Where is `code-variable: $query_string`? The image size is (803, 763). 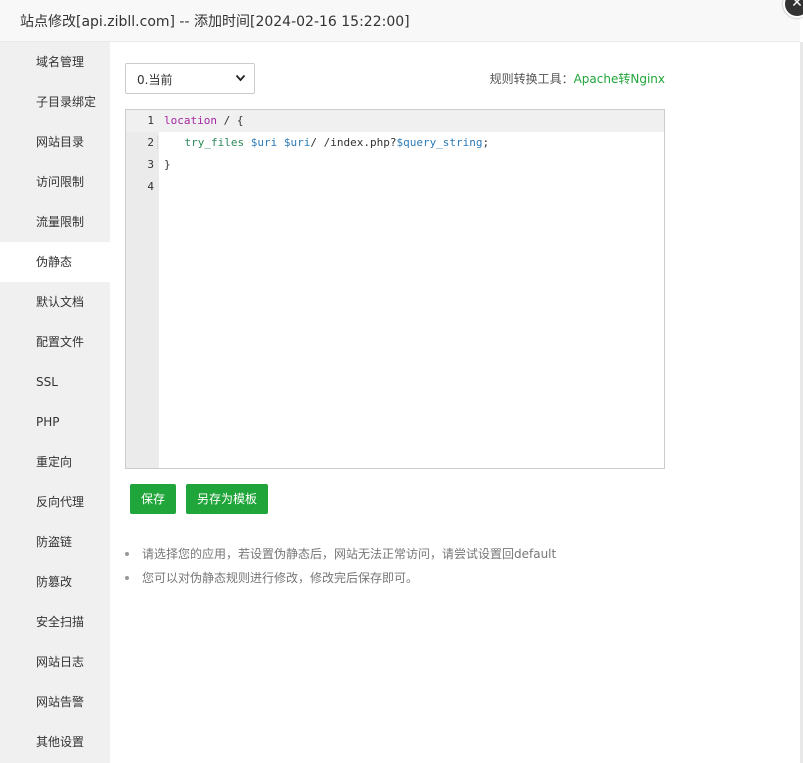
code-variable: $query_string is located at coordinates (439, 142).